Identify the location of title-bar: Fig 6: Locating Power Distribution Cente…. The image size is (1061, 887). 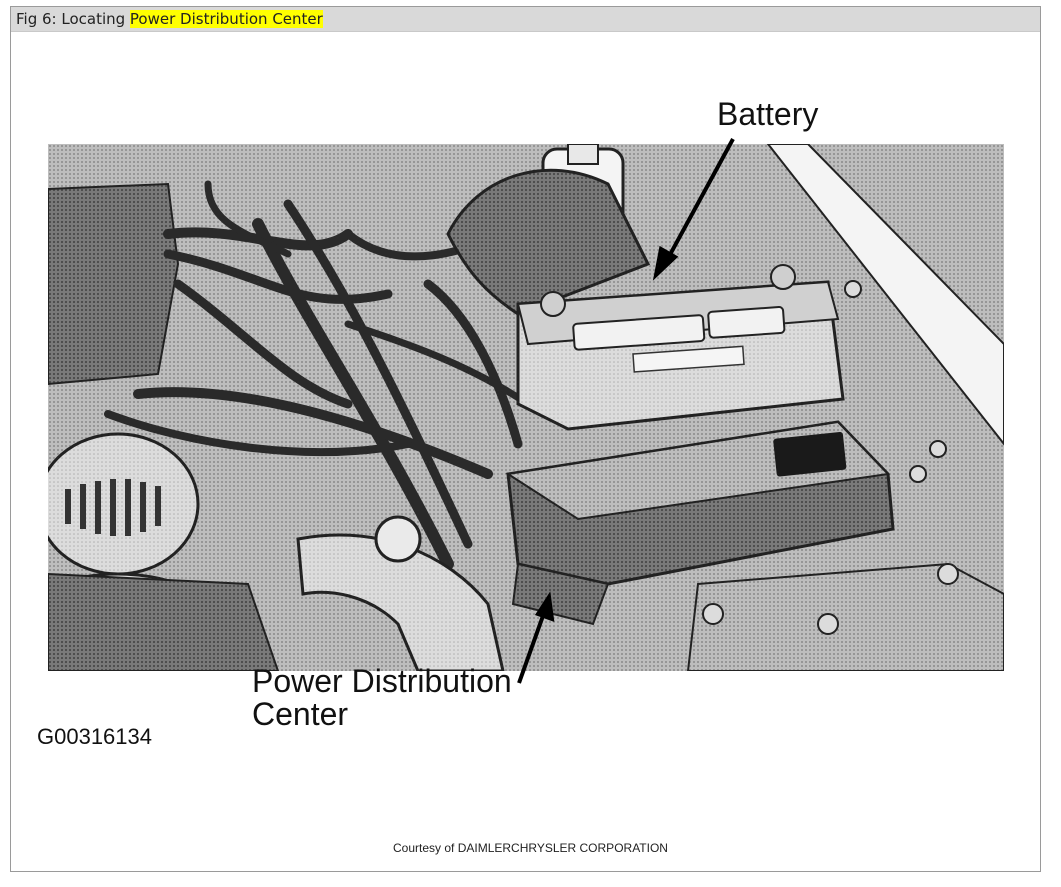
(525, 19).